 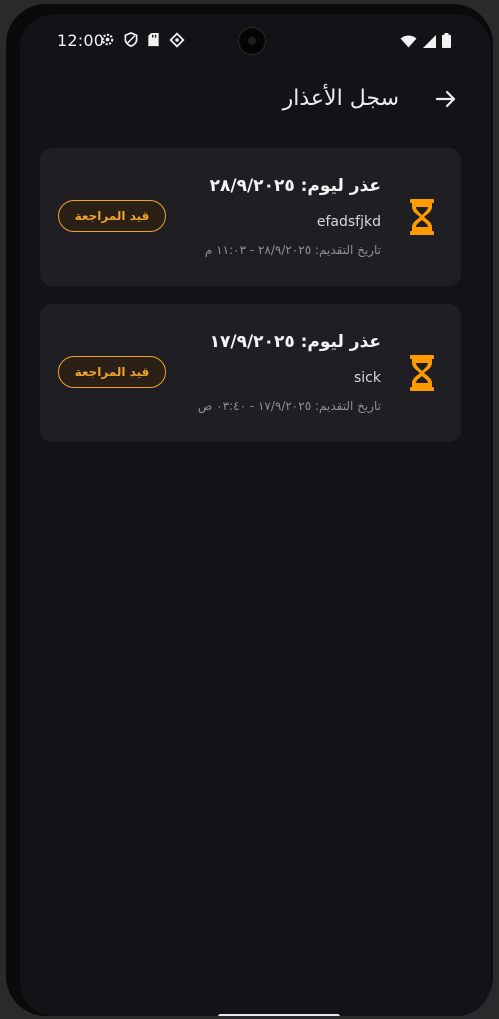 I want to click on excuse-reason: efadsfjkd, so click(x=348, y=222).